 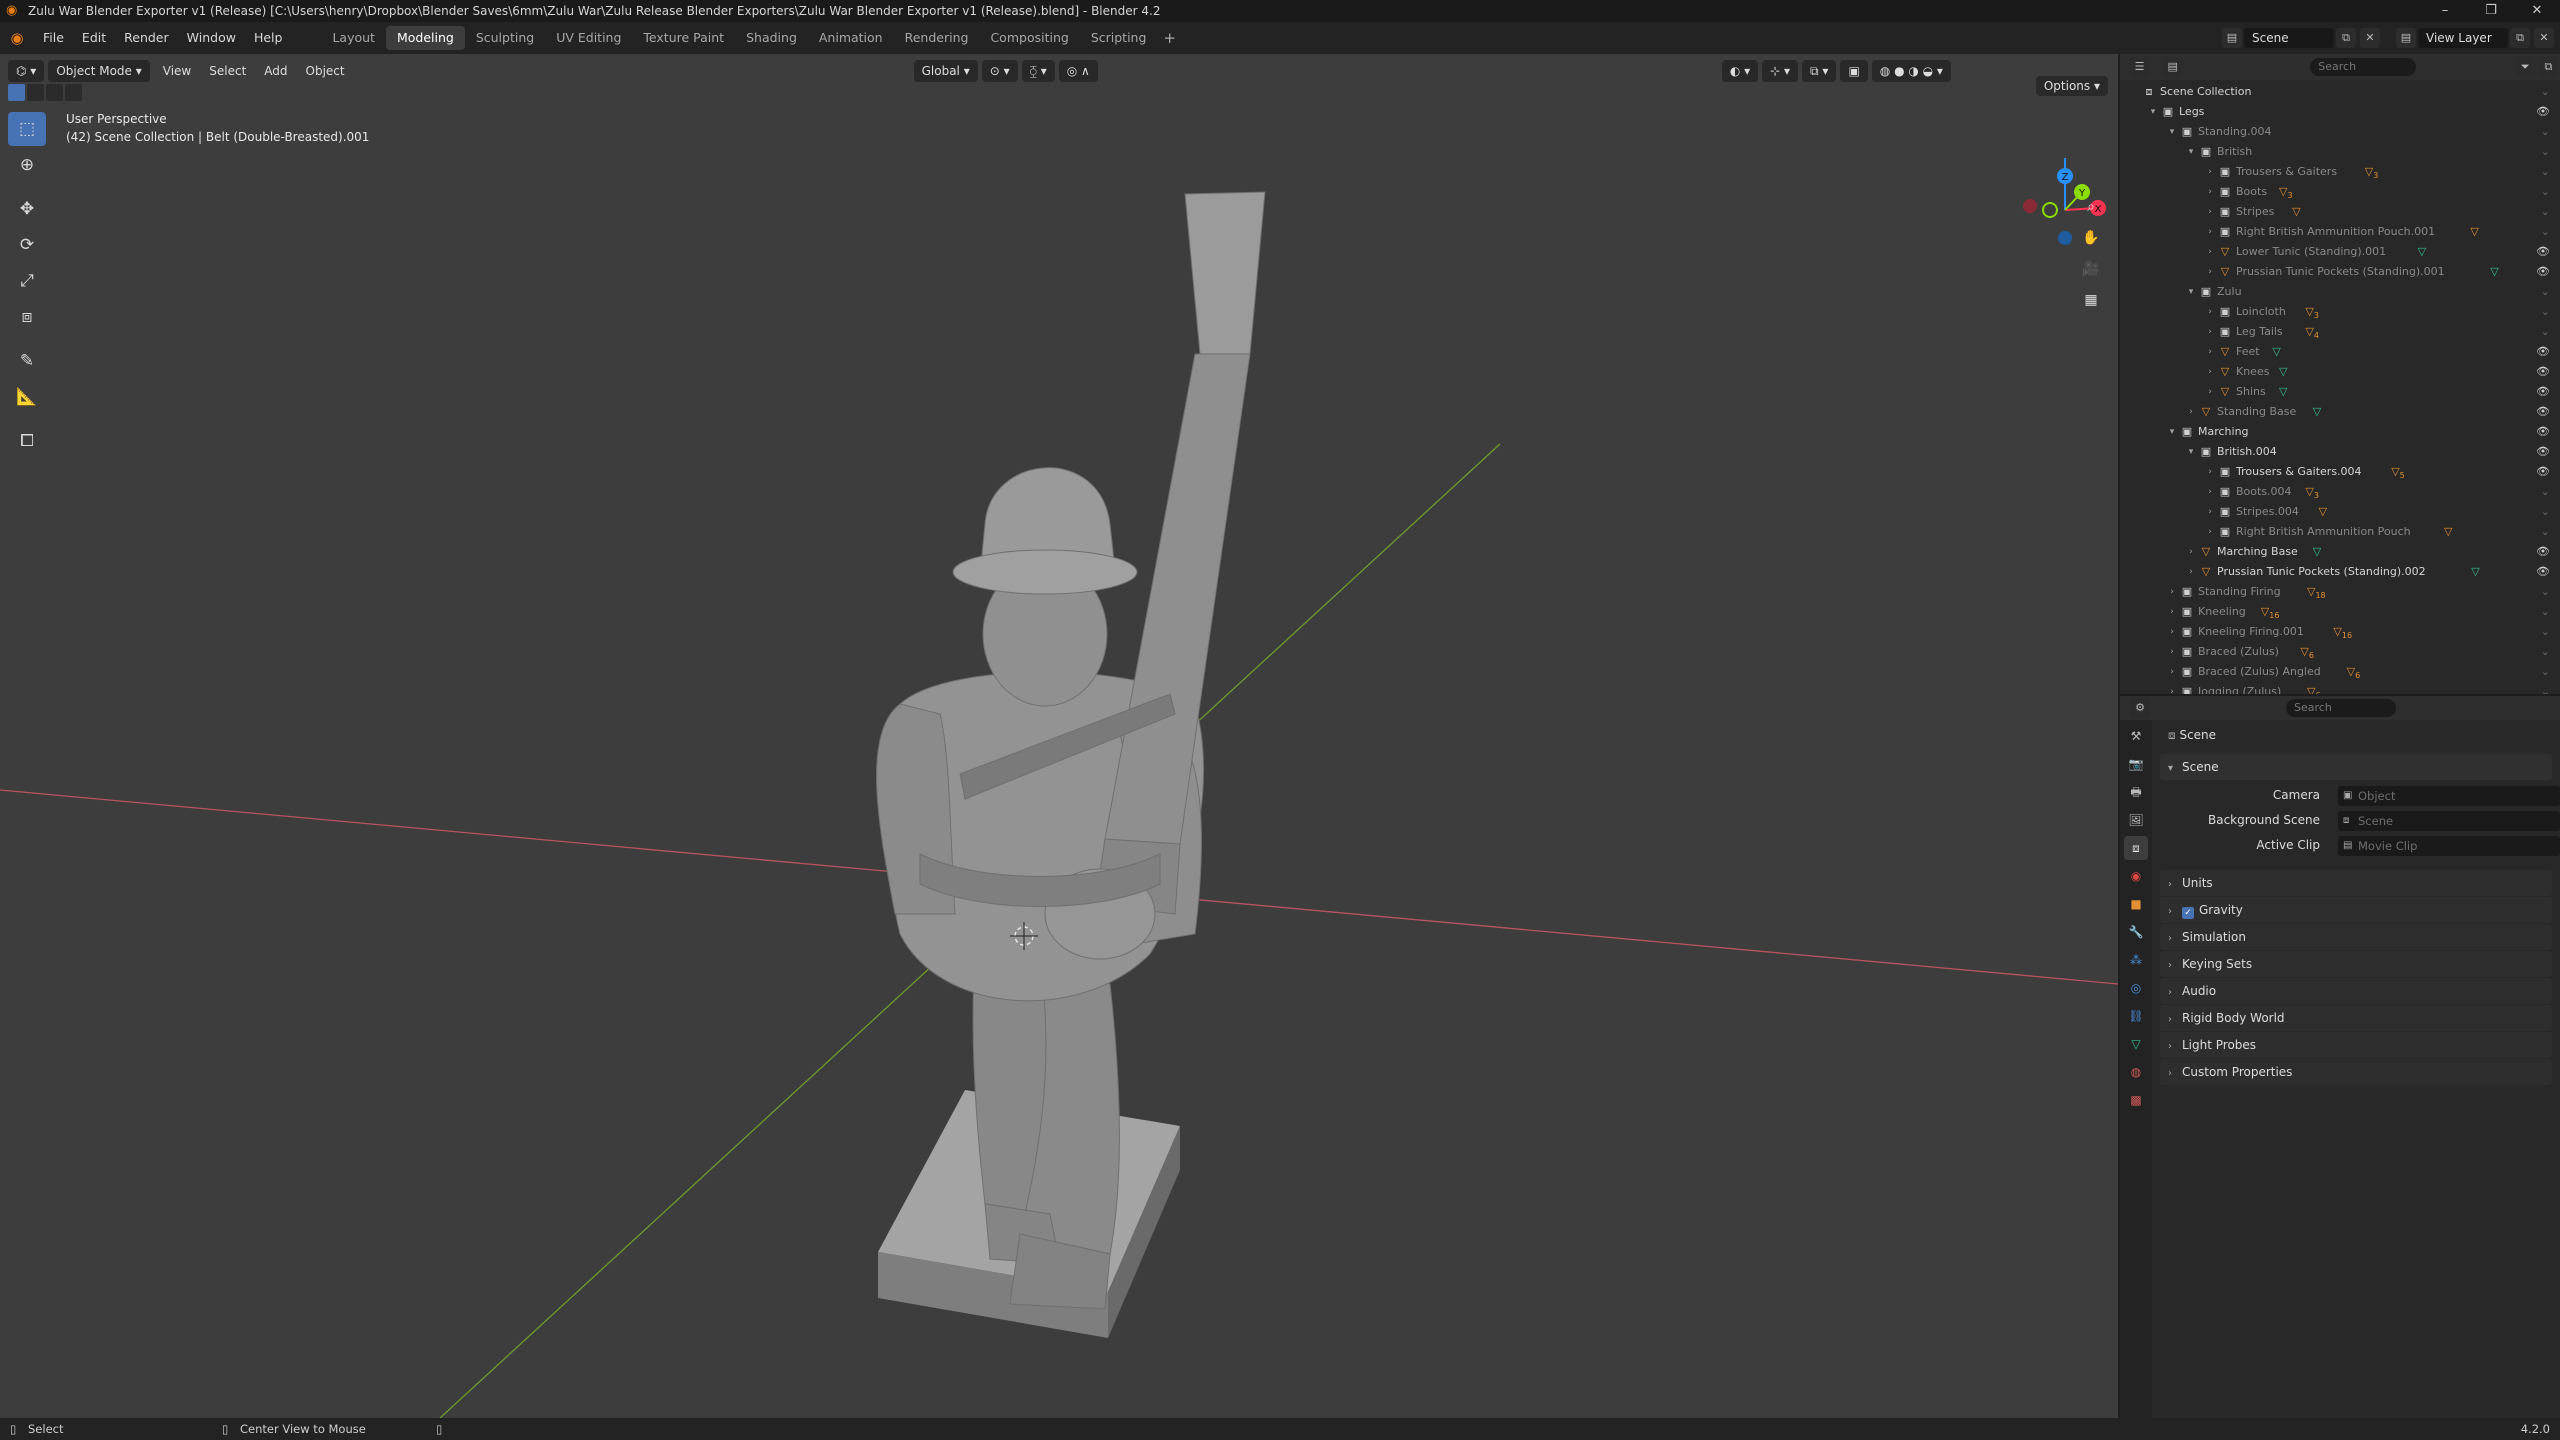 What do you see at coordinates (2356, 991) in the screenshot?
I see `audio-panel: › Audio` at bounding box center [2356, 991].